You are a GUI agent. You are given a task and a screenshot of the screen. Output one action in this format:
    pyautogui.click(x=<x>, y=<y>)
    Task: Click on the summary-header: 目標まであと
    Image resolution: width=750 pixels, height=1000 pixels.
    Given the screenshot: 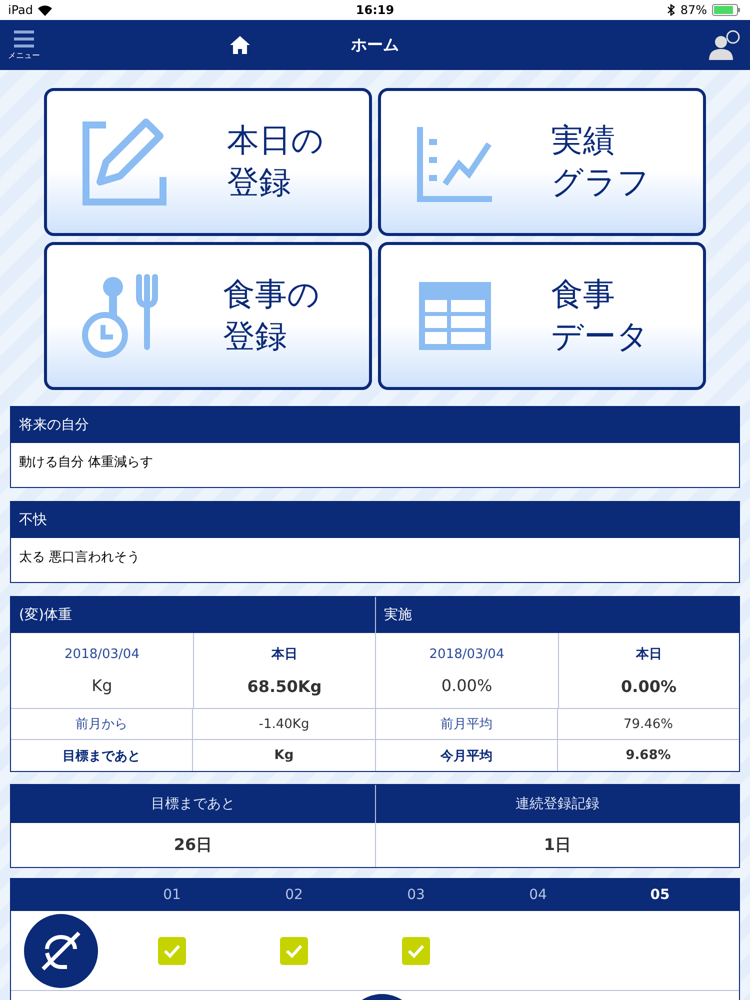 What is the action you would take?
    pyautogui.click(x=193, y=804)
    